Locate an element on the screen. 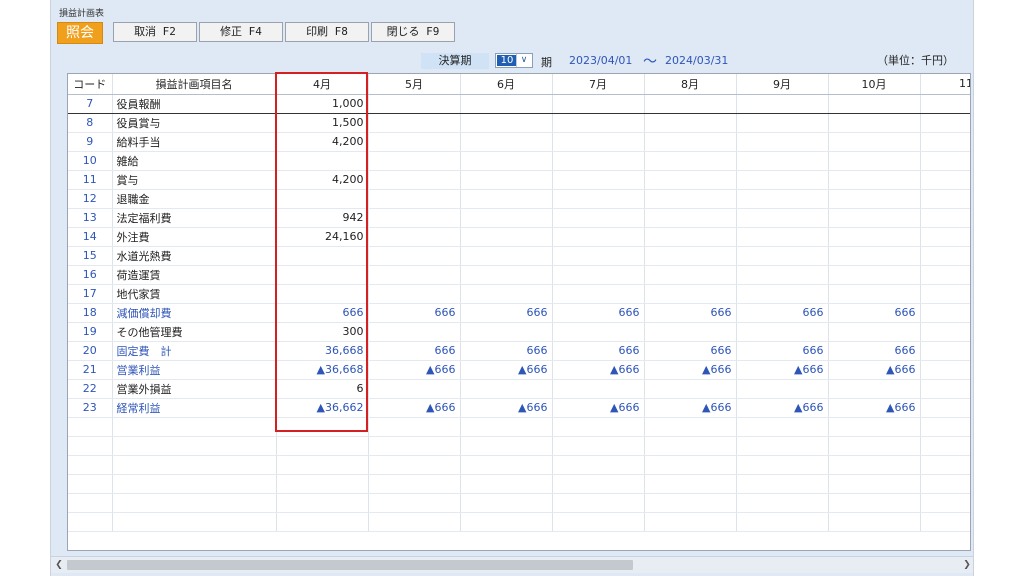 The height and width of the screenshot is (576, 1024). month-value-cell: 300 is located at coordinates (322, 332).